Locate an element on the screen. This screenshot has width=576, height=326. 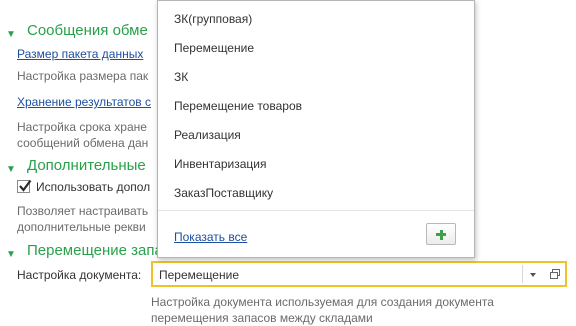
results-storage-hint-line1: Настройка срока хране is located at coordinates (82, 127).